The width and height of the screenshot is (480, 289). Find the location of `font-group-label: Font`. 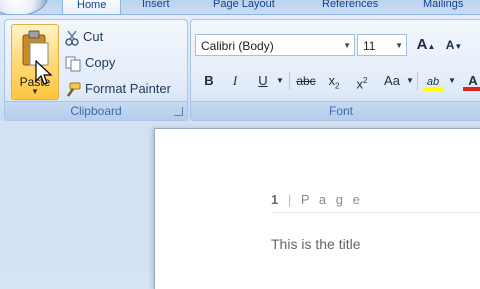

font-group-label: Font is located at coordinates (335, 110).